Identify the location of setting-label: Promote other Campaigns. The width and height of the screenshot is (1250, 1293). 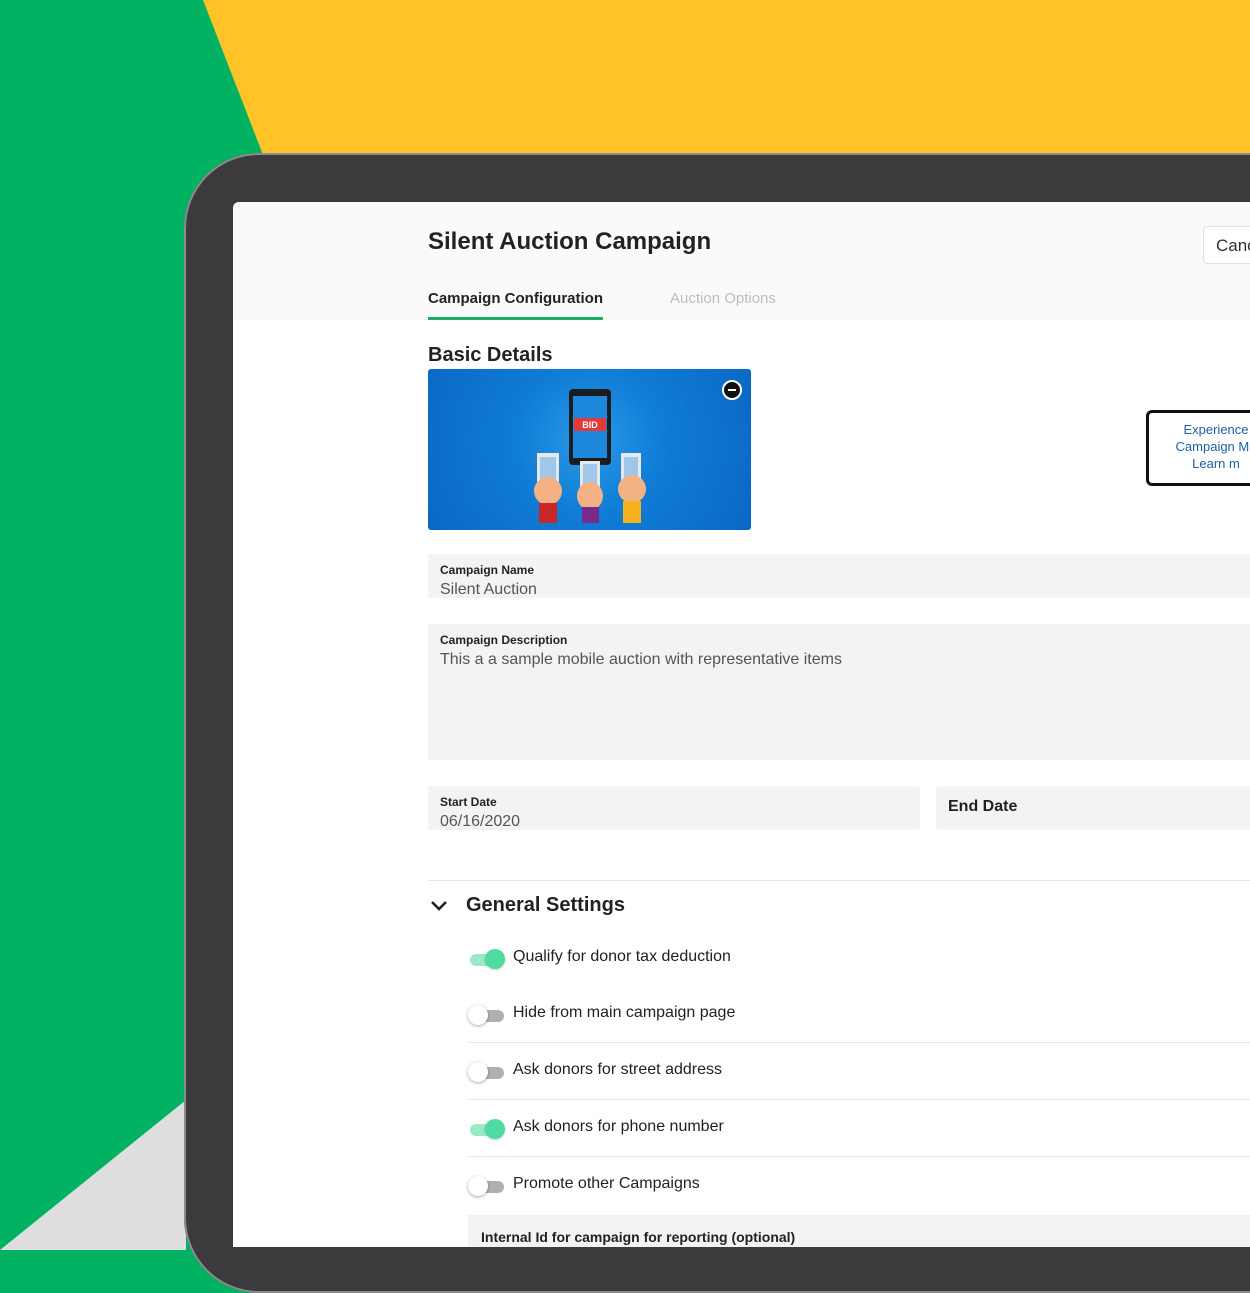
(606, 1183).